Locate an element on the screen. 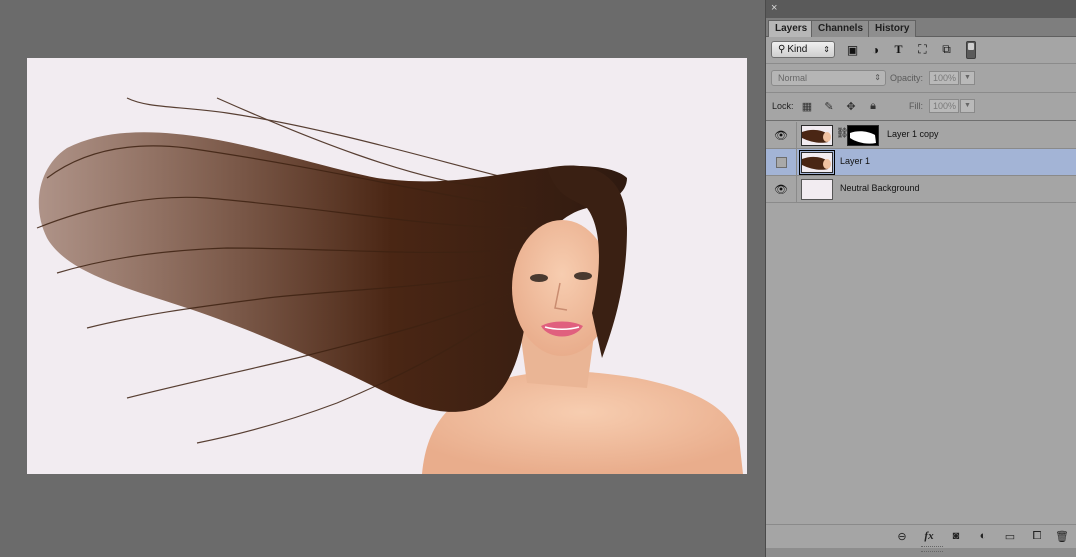 The width and height of the screenshot is (1076, 557). lock-pixels-icon: ✎ is located at coordinates (829, 106).